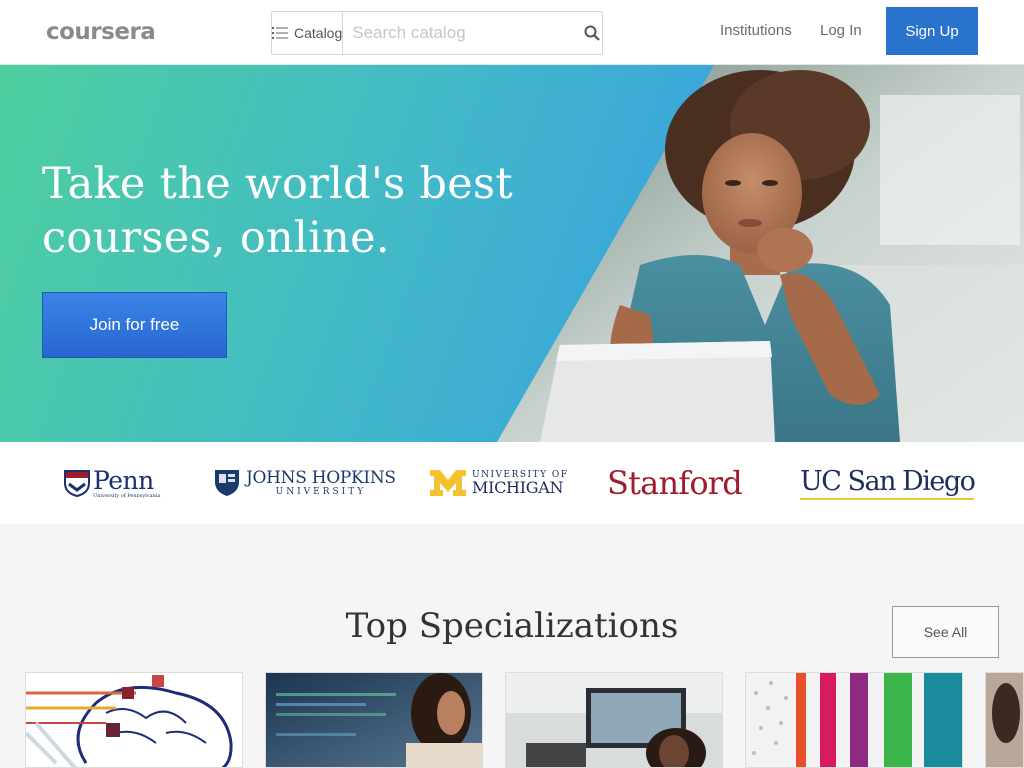 The width and height of the screenshot is (1024, 768). Describe the element at coordinates (227, 483) in the screenshot. I see `jhu-shield-icon` at that location.